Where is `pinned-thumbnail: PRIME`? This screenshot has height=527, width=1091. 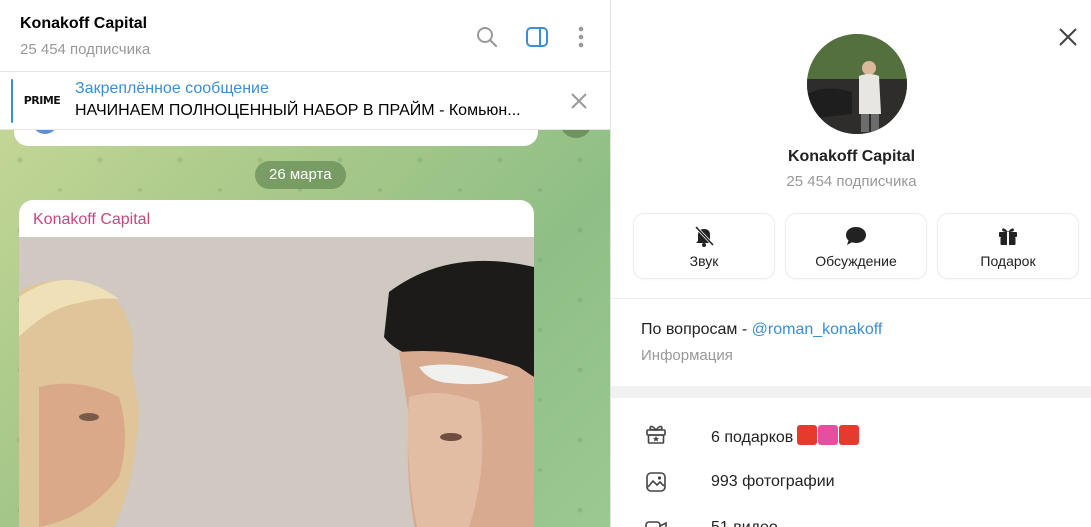 pinned-thumbnail: PRIME is located at coordinates (42, 100).